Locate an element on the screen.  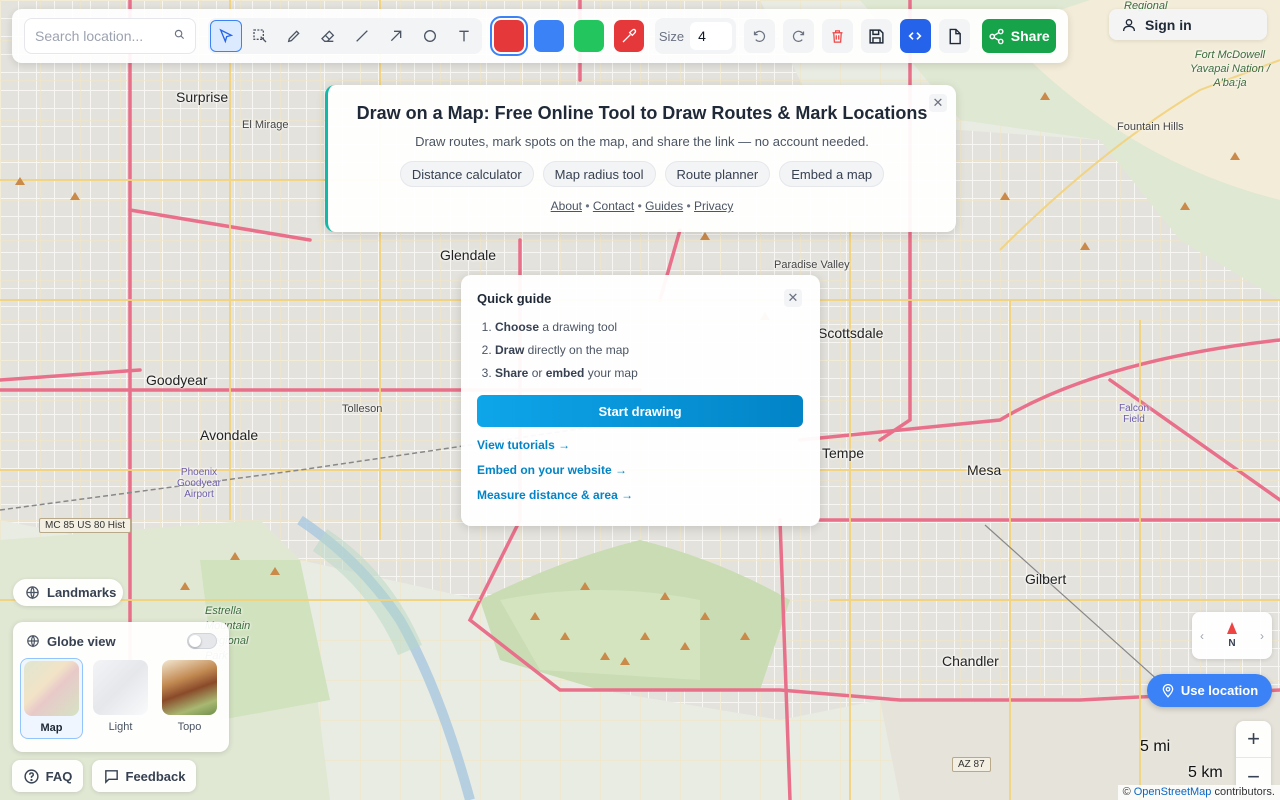
color-picker-button is located at coordinates (628, 36).